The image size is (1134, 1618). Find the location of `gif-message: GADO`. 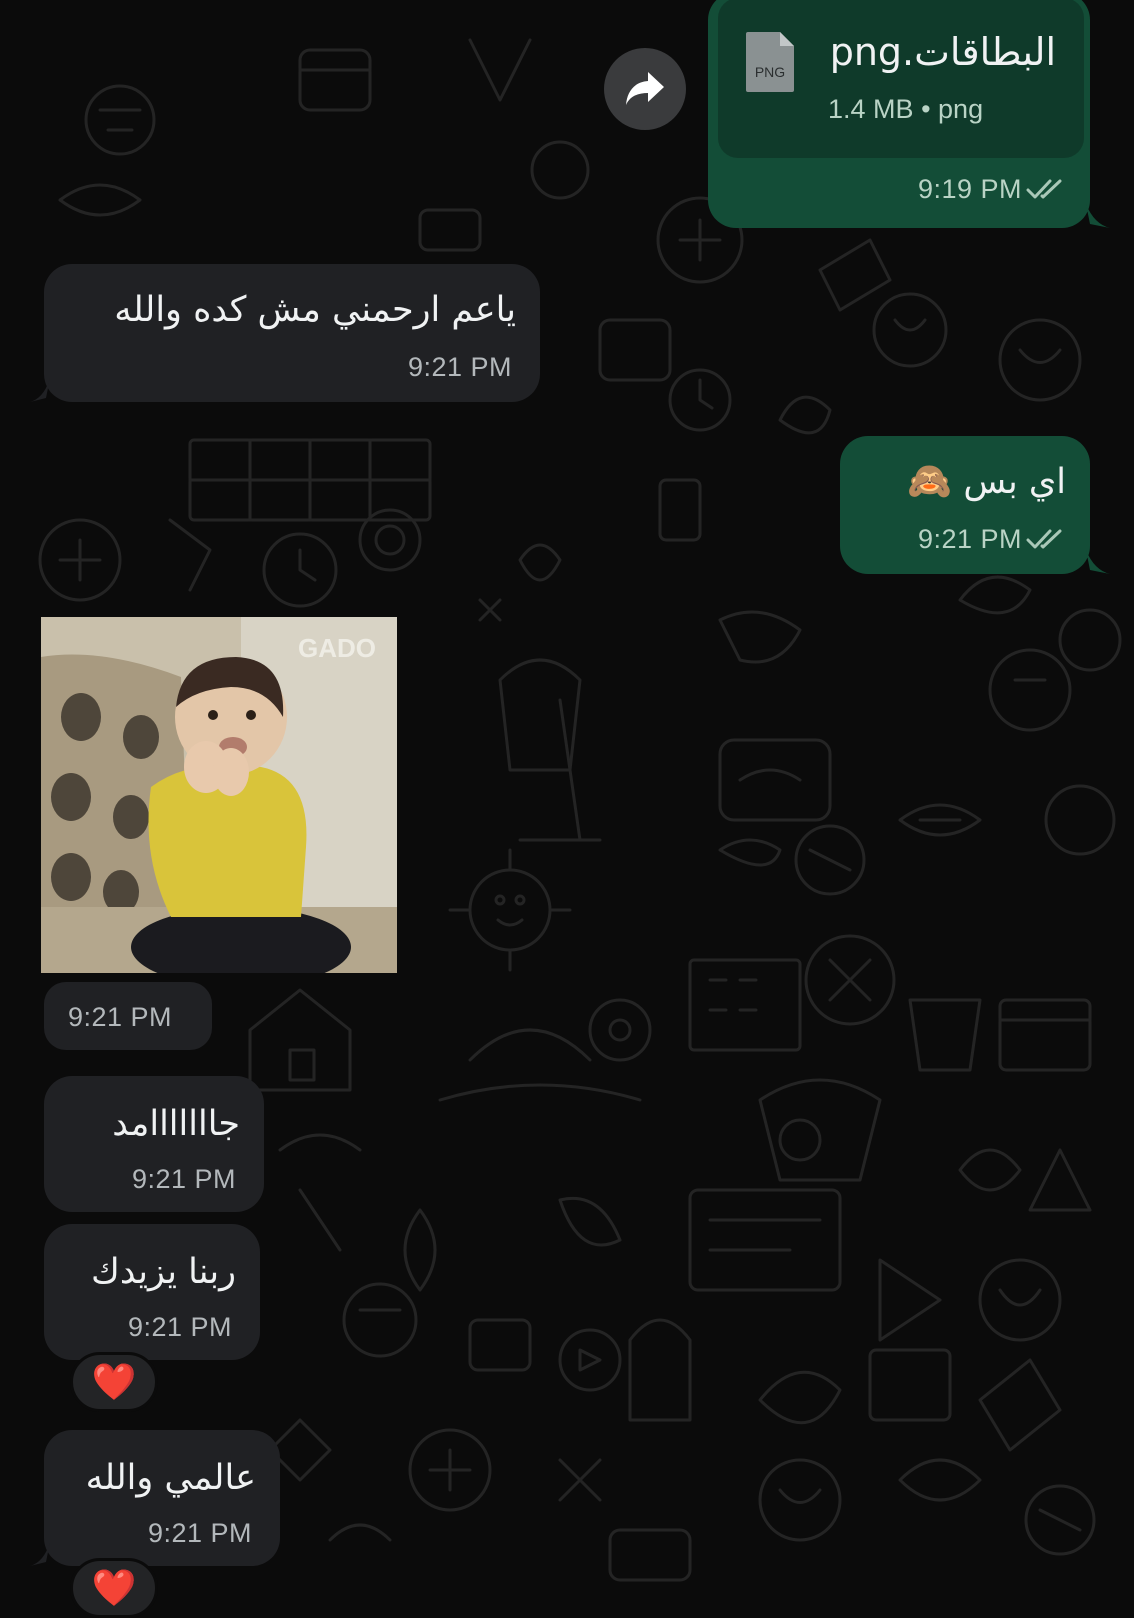

gif-message: GADO is located at coordinates (219, 795).